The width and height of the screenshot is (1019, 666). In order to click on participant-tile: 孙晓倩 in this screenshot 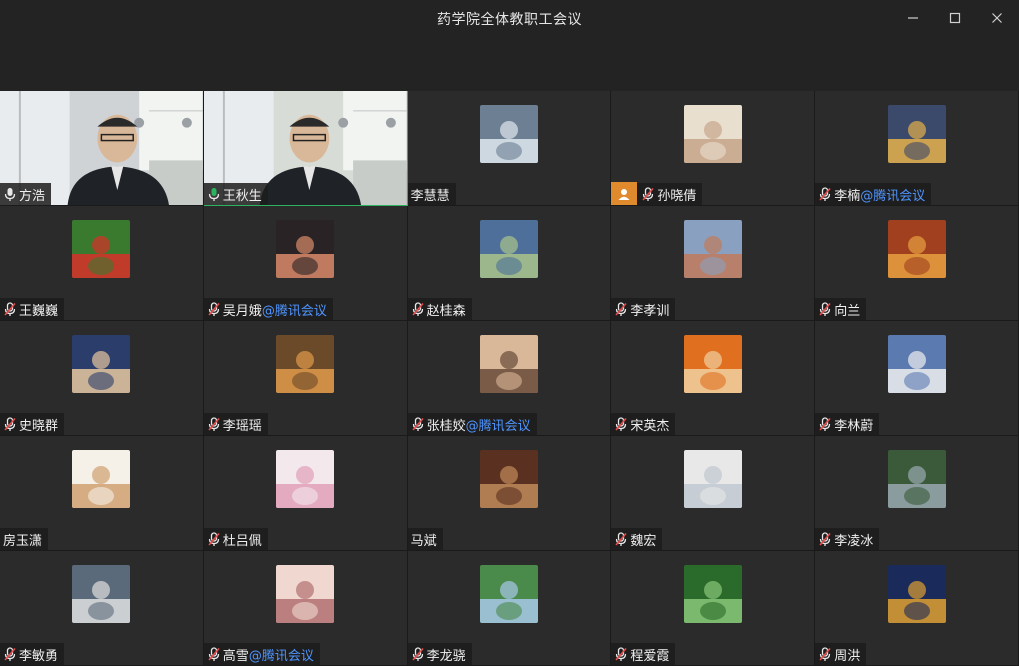, I will do `click(713, 148)`.